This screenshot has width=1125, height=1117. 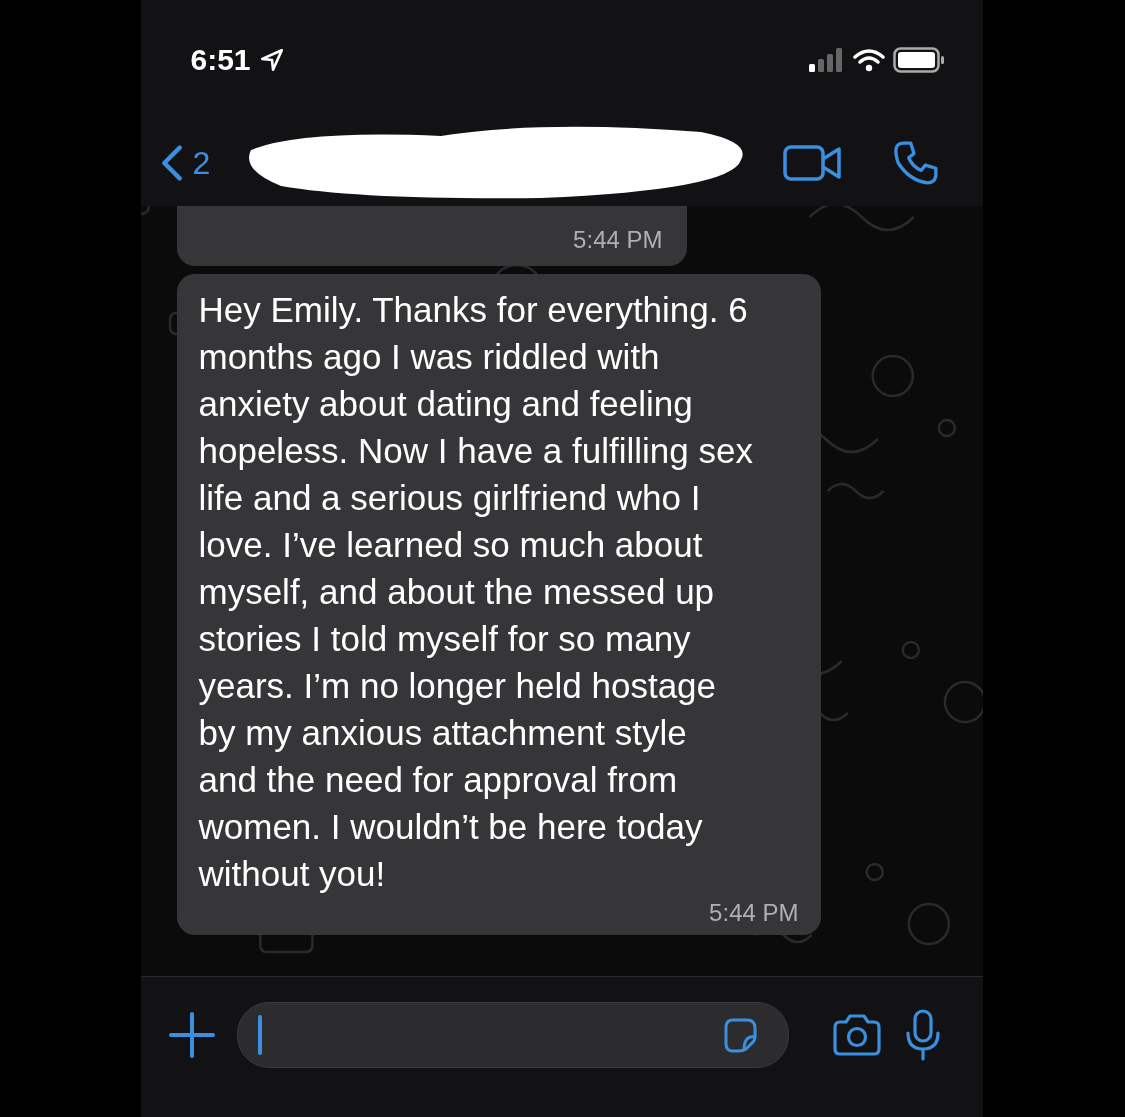 What do you see at coordinates (185, 163) in the screenshot?
I see `back-button: 2` at bounding box center [185, 163].